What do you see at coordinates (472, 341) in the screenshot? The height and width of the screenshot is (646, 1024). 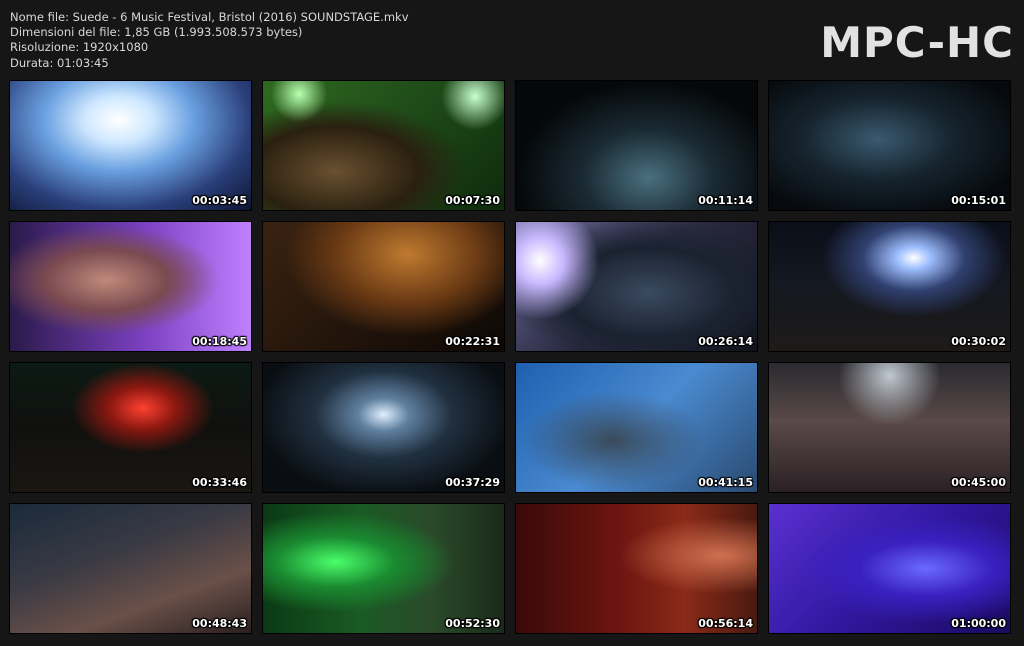 I see `thumbnail-timestamp: 00:22:31` at bounding box center [472, 341].